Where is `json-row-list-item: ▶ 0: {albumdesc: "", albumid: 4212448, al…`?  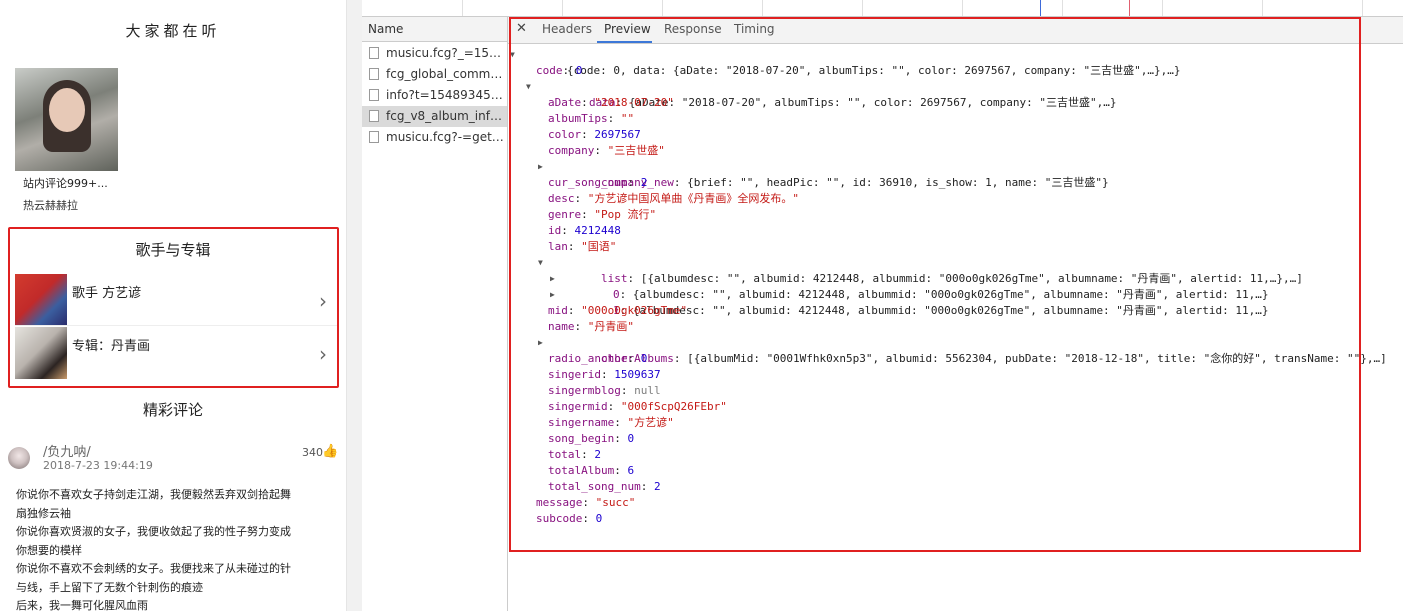
json-row-list-item: ▶ 0: {albumdesc: "", albumid: 4212448, al… is located at coordinates (950, 286).